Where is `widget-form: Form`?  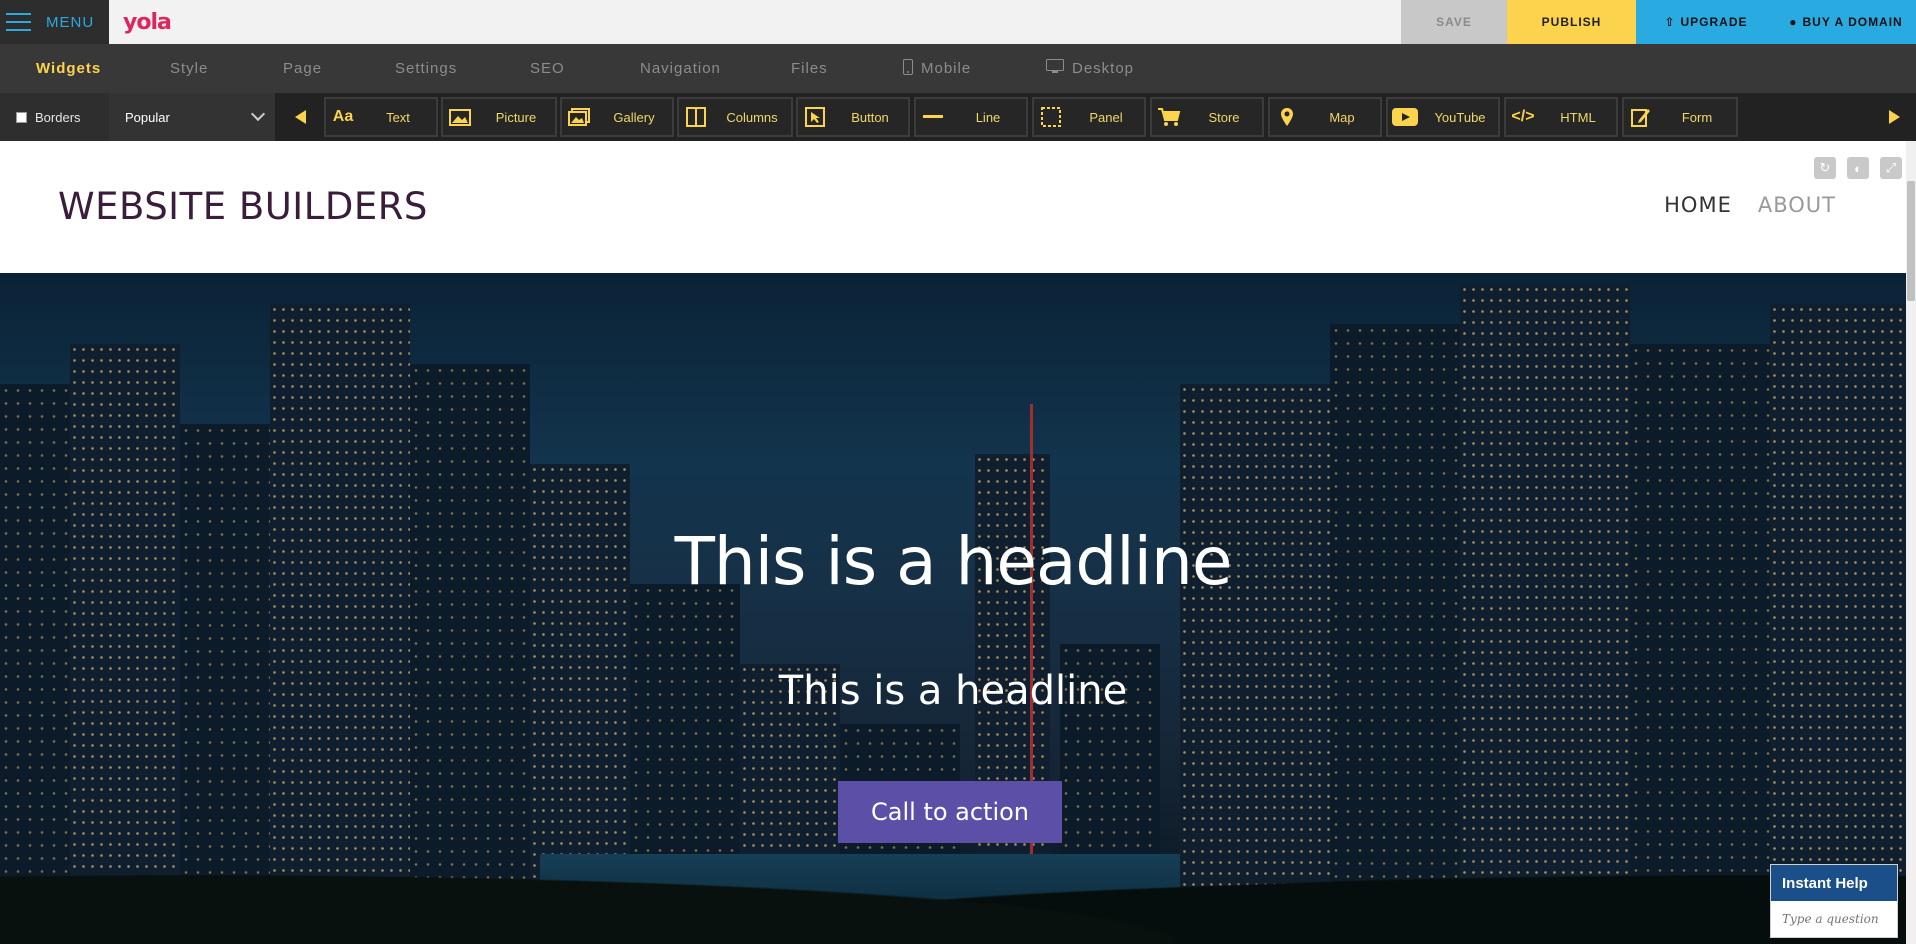
widget-form: Form is located at coordinates (1680, 117).